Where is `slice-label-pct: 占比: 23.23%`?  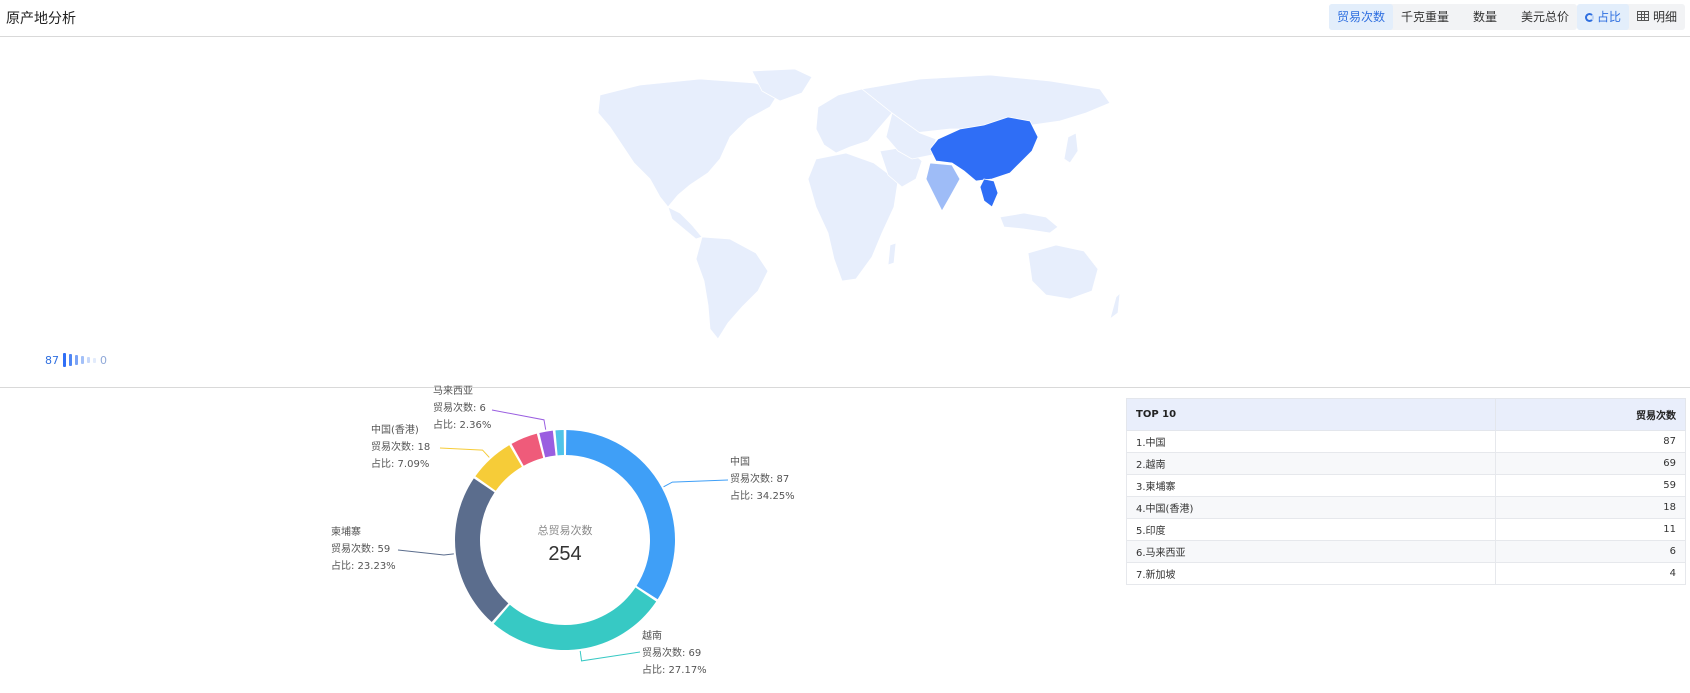
slice-label-pct: 占比: 23.23% is located at coordinates (363, 566).